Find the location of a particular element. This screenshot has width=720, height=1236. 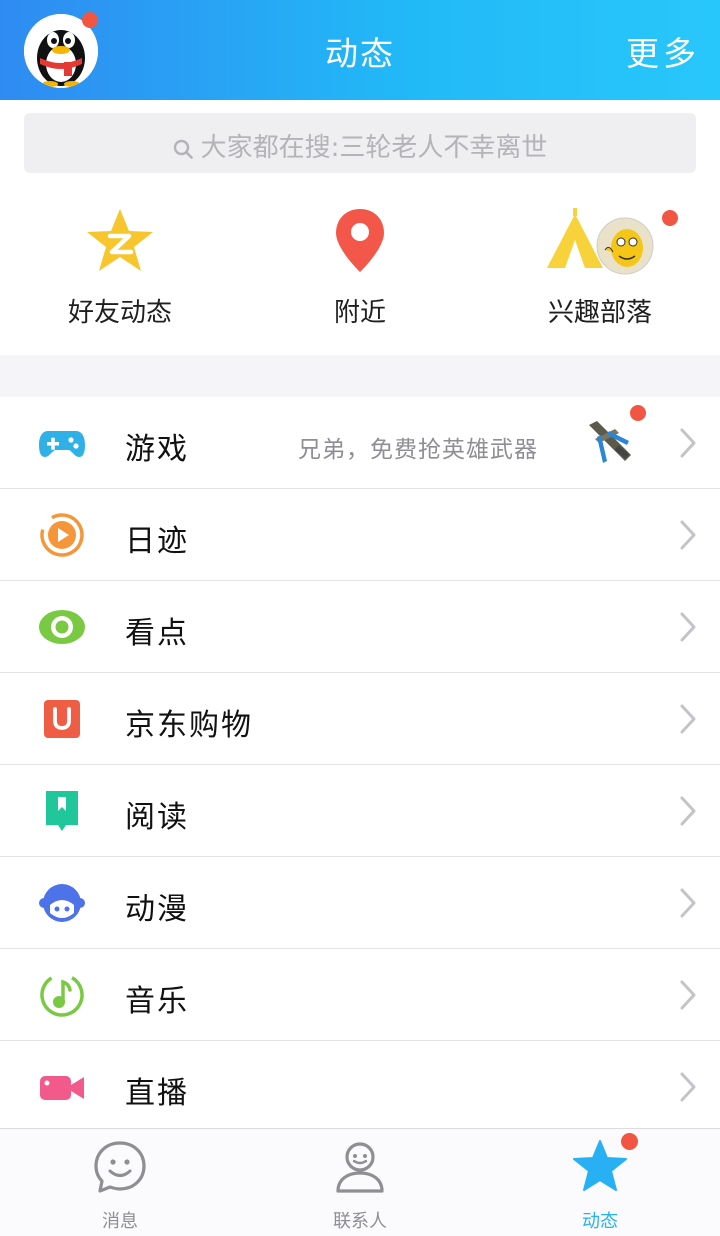

feeds-notification-dot is located at coordinates (629, 1141).